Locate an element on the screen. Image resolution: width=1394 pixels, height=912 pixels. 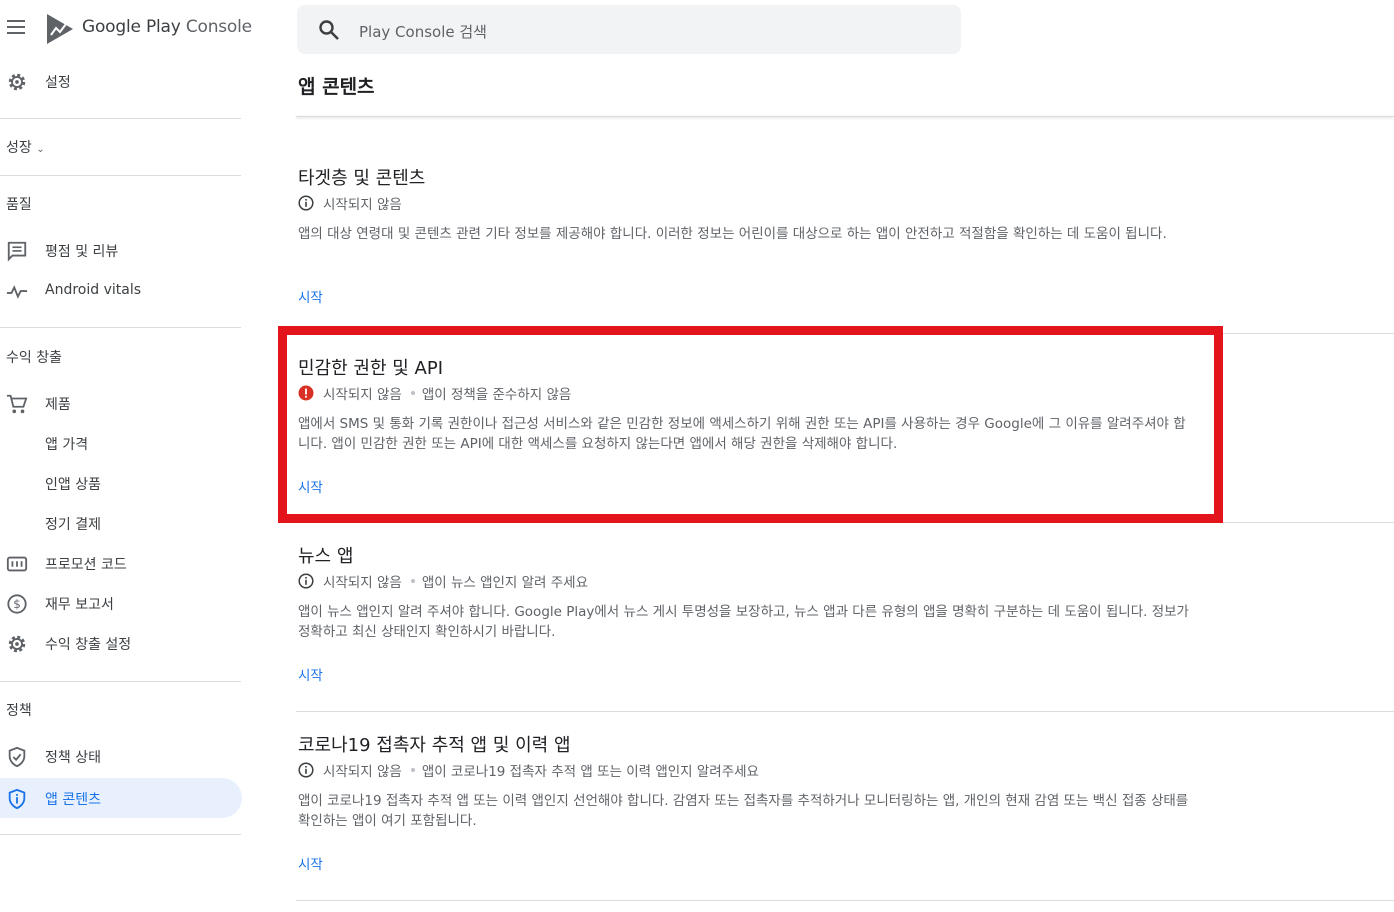
search-bar: Play Console 검색 is located at coordinates (629, 29).